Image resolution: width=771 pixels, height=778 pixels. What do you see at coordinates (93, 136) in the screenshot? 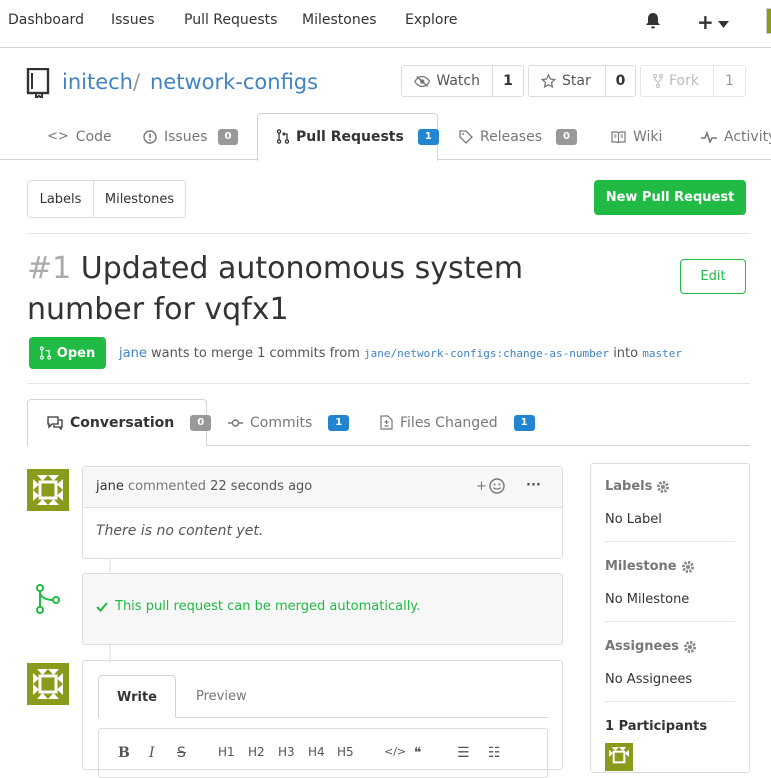
I see `tab-code-label: Code` at bounding box center [93, 136].